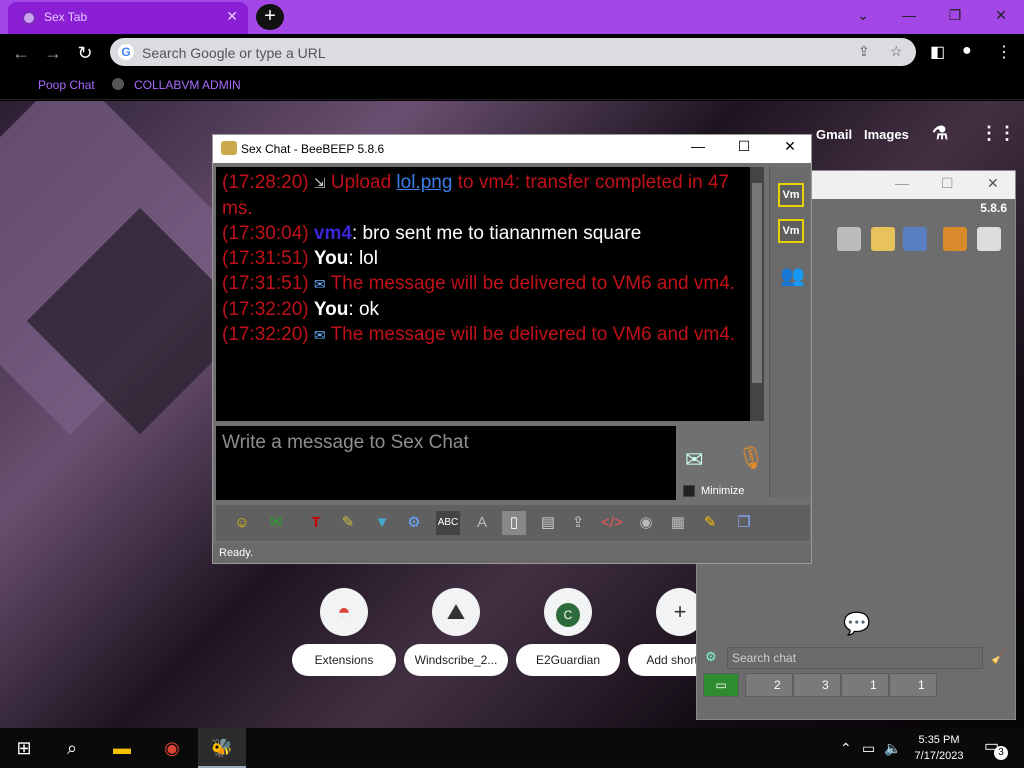 The image size is (1024, 768). What do you see at coordinates (234, 53) in the screenshot?
I see `address-placeholder: Search Google or type a URL` at bounding box center [234, 53].